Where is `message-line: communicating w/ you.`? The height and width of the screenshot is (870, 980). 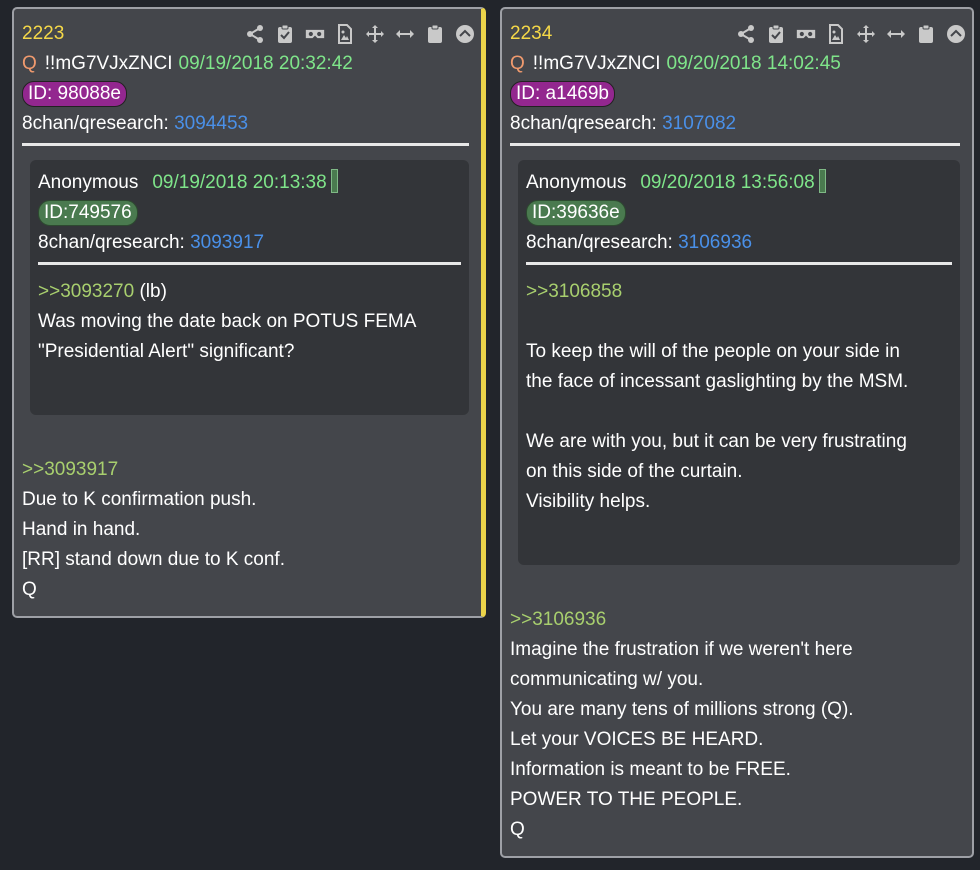 message-line: communicating w/ you. is located at coordinates (607, 679).